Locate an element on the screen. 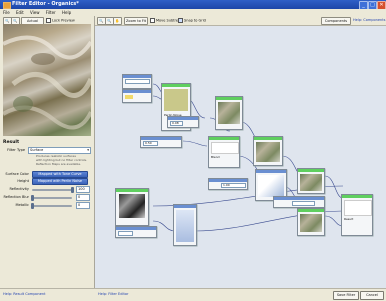 The width and height of the screenshot is (386, 301). reflection-blur-value: 0 is located at coordinates (83, 197).